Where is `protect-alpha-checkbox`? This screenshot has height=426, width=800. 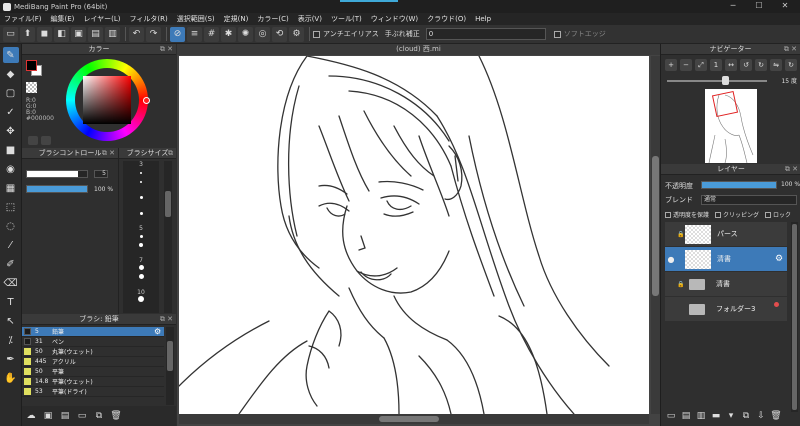 protect-alpha-checkbox is located at coordinates (668, 214).